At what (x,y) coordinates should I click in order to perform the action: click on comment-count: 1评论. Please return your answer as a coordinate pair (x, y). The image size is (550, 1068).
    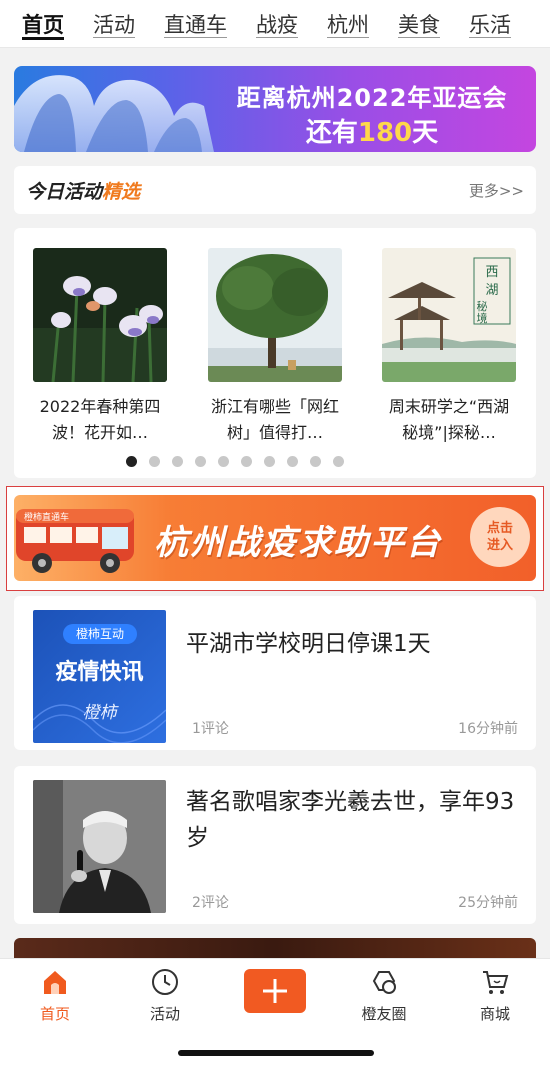
    Looking at the image, I should click on (210, 729).